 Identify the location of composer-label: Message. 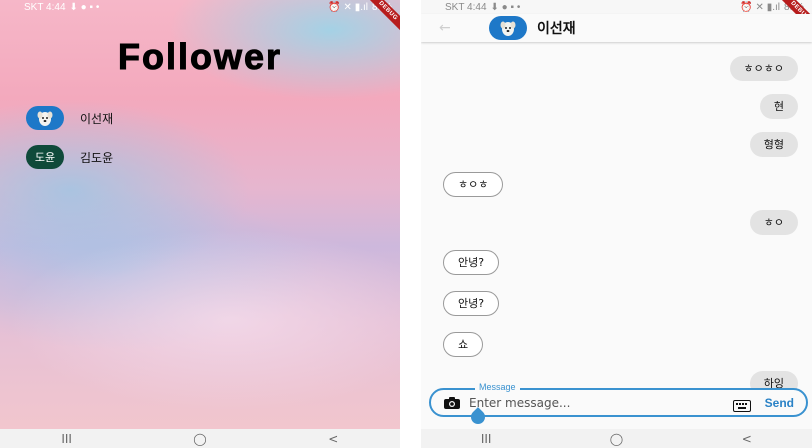
(497, 387).